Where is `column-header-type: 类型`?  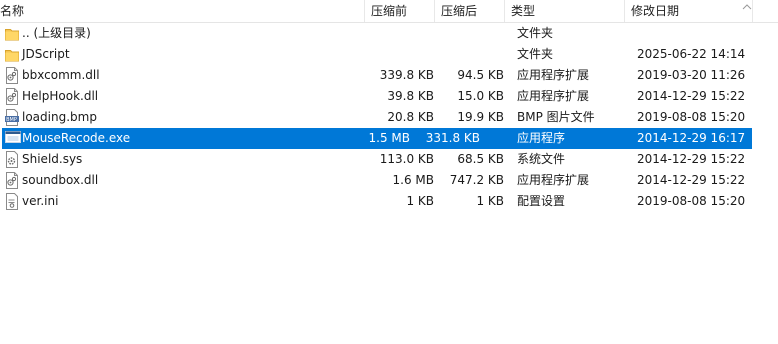
column-header-type: 类型 is located at coordinates (523, 11).